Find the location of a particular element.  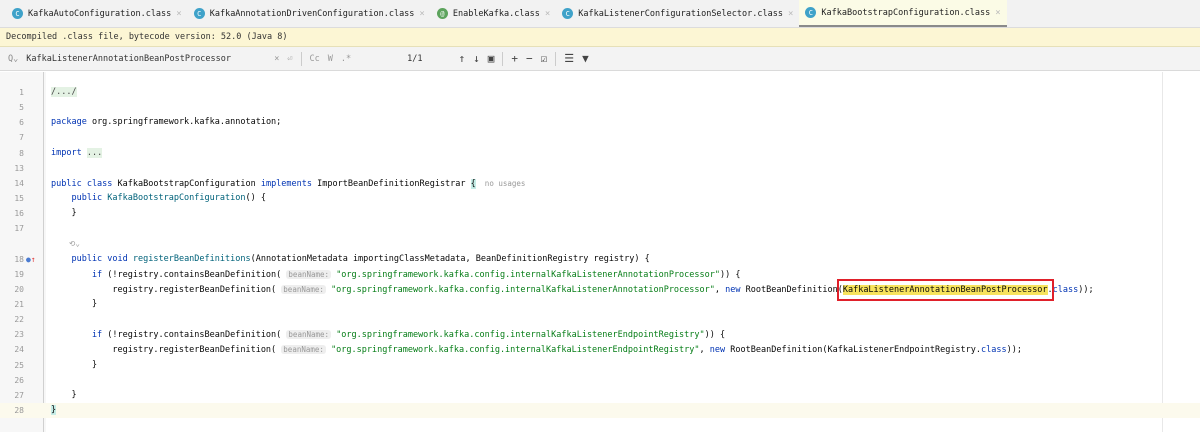

code-token: (!registry.containsBeanDefinition( is located at coordinates (197, 274).